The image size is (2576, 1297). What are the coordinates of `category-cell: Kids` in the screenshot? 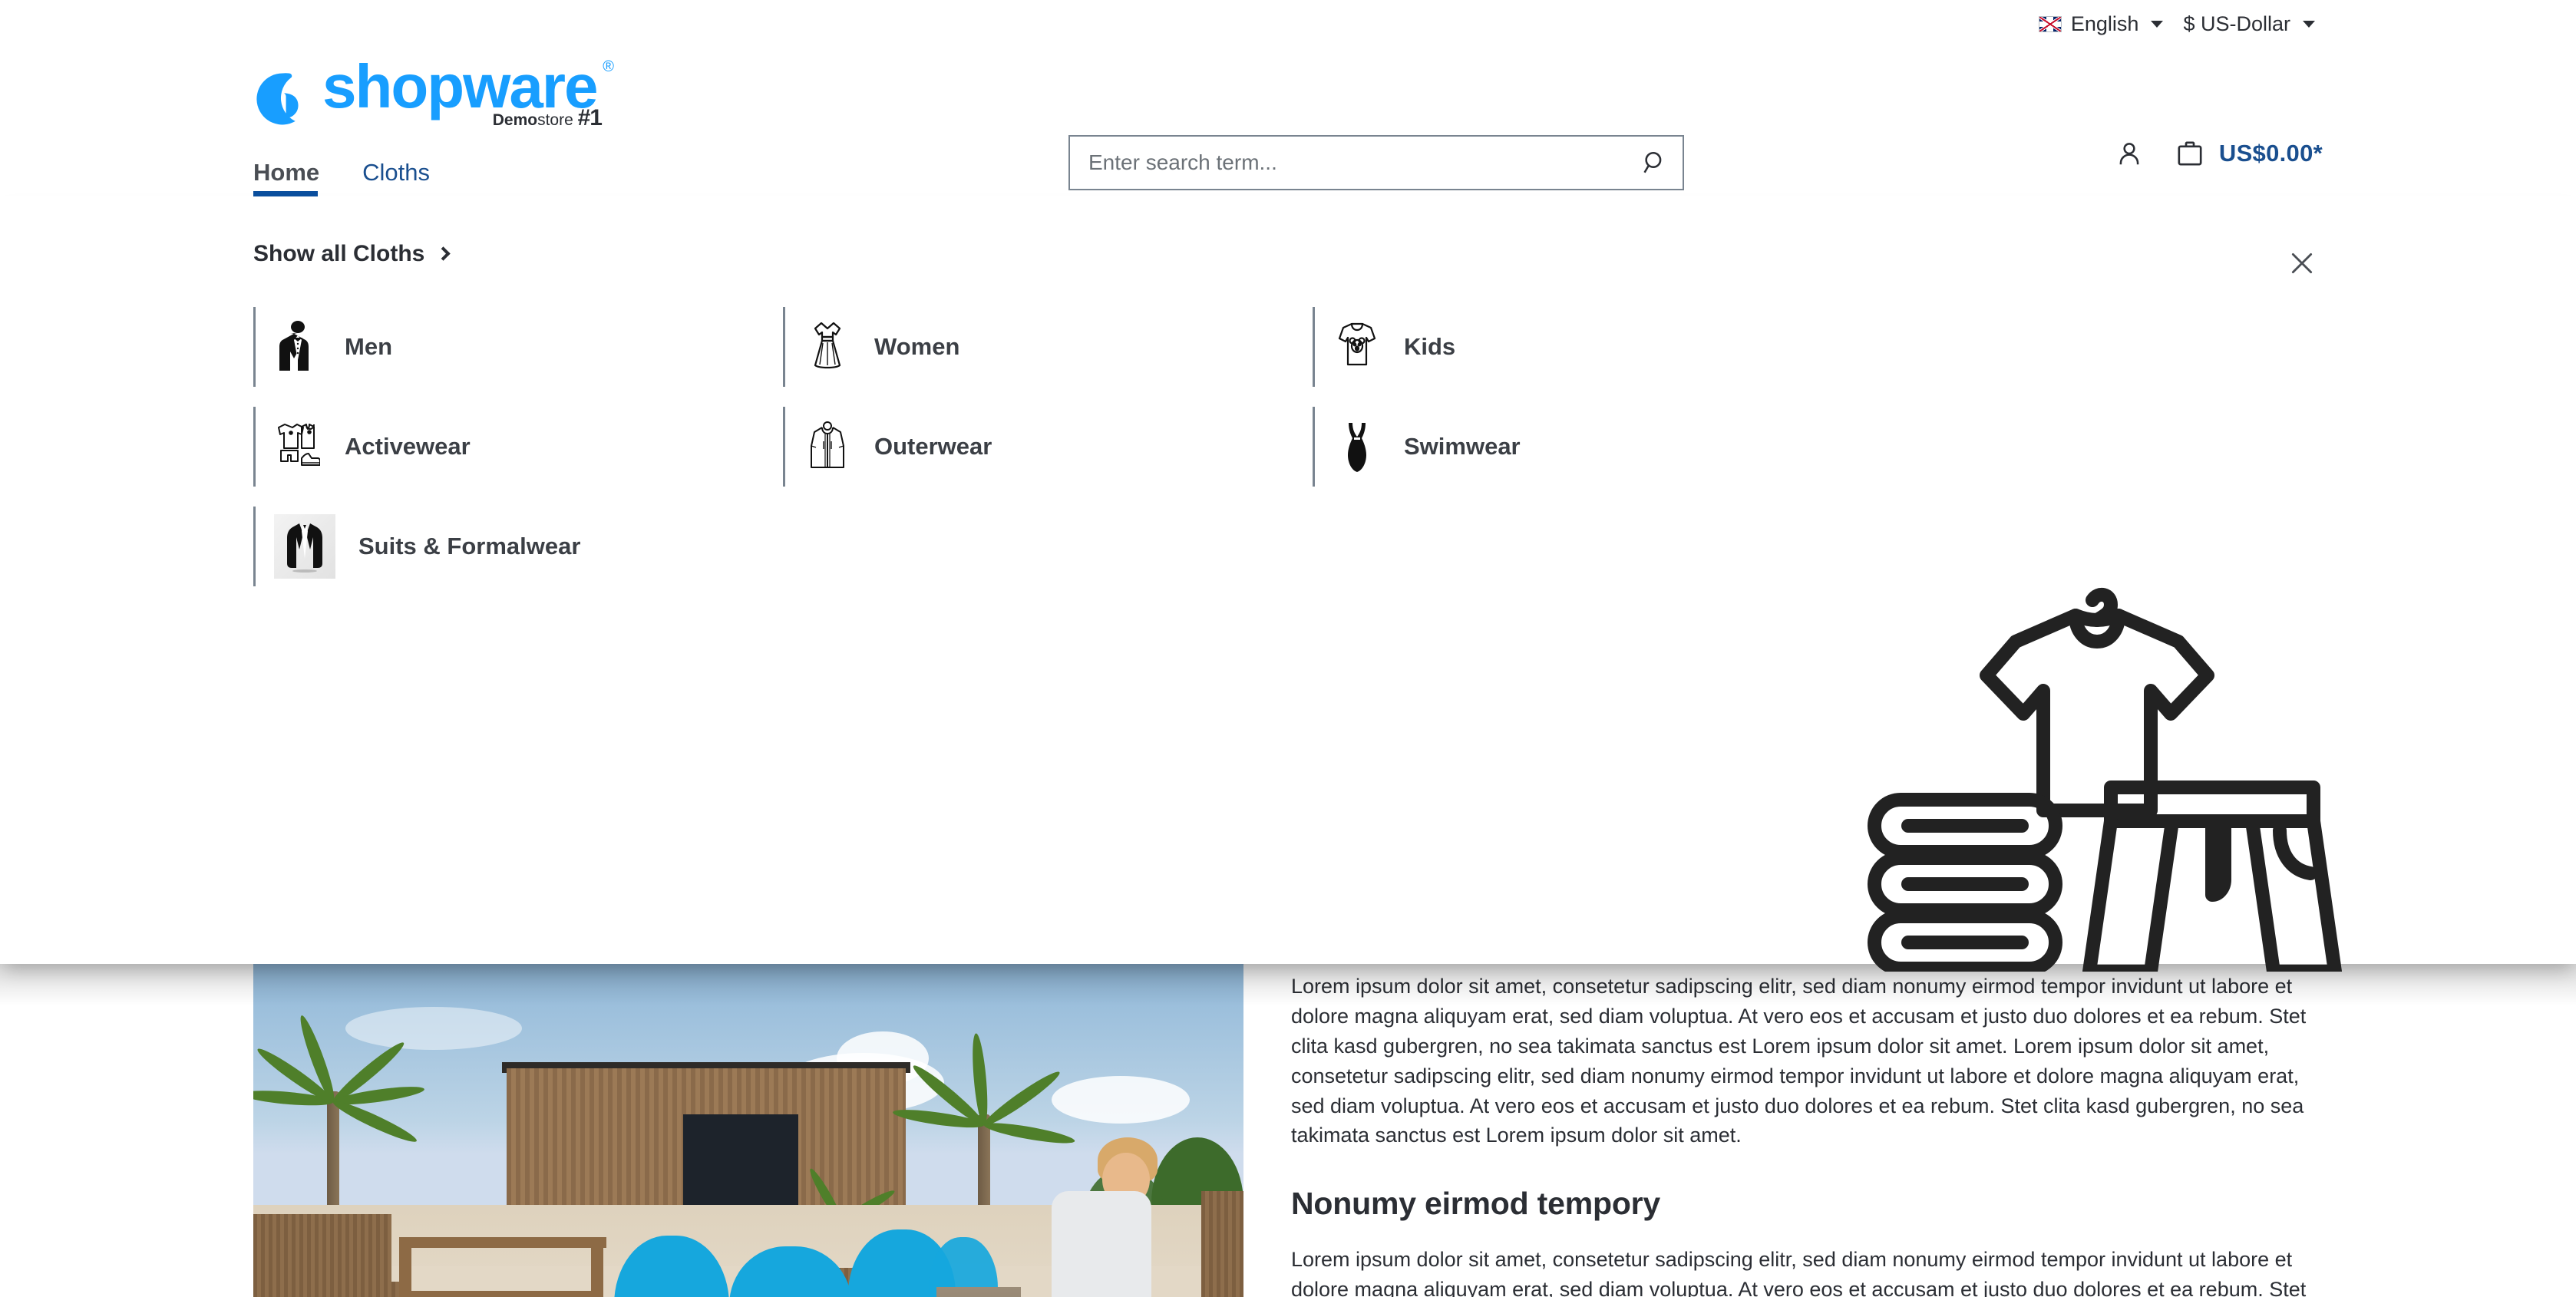 It's located at (1577, 357).